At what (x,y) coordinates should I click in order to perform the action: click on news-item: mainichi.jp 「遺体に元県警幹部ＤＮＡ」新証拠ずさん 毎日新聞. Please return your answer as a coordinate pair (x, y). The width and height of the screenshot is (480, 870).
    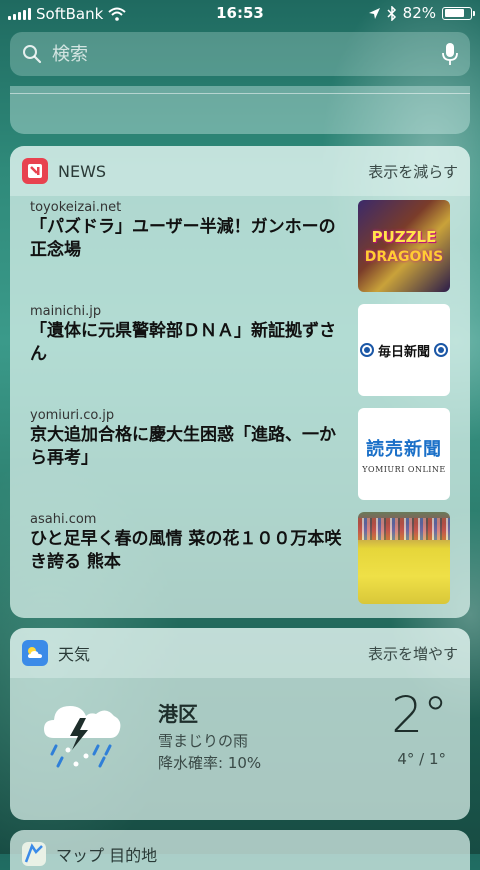
    Looking at the image, I should click on (240, 352).